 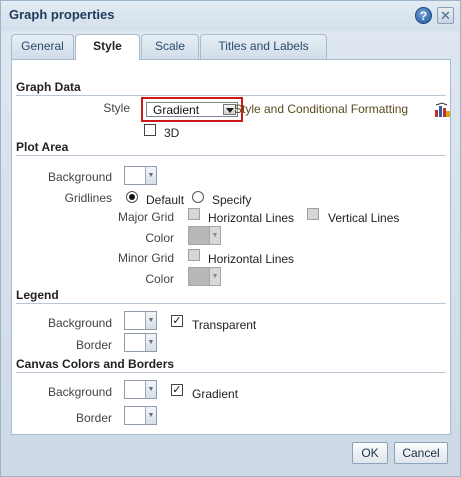 I want to click on style-label: Style, so click(x=116, y=108).